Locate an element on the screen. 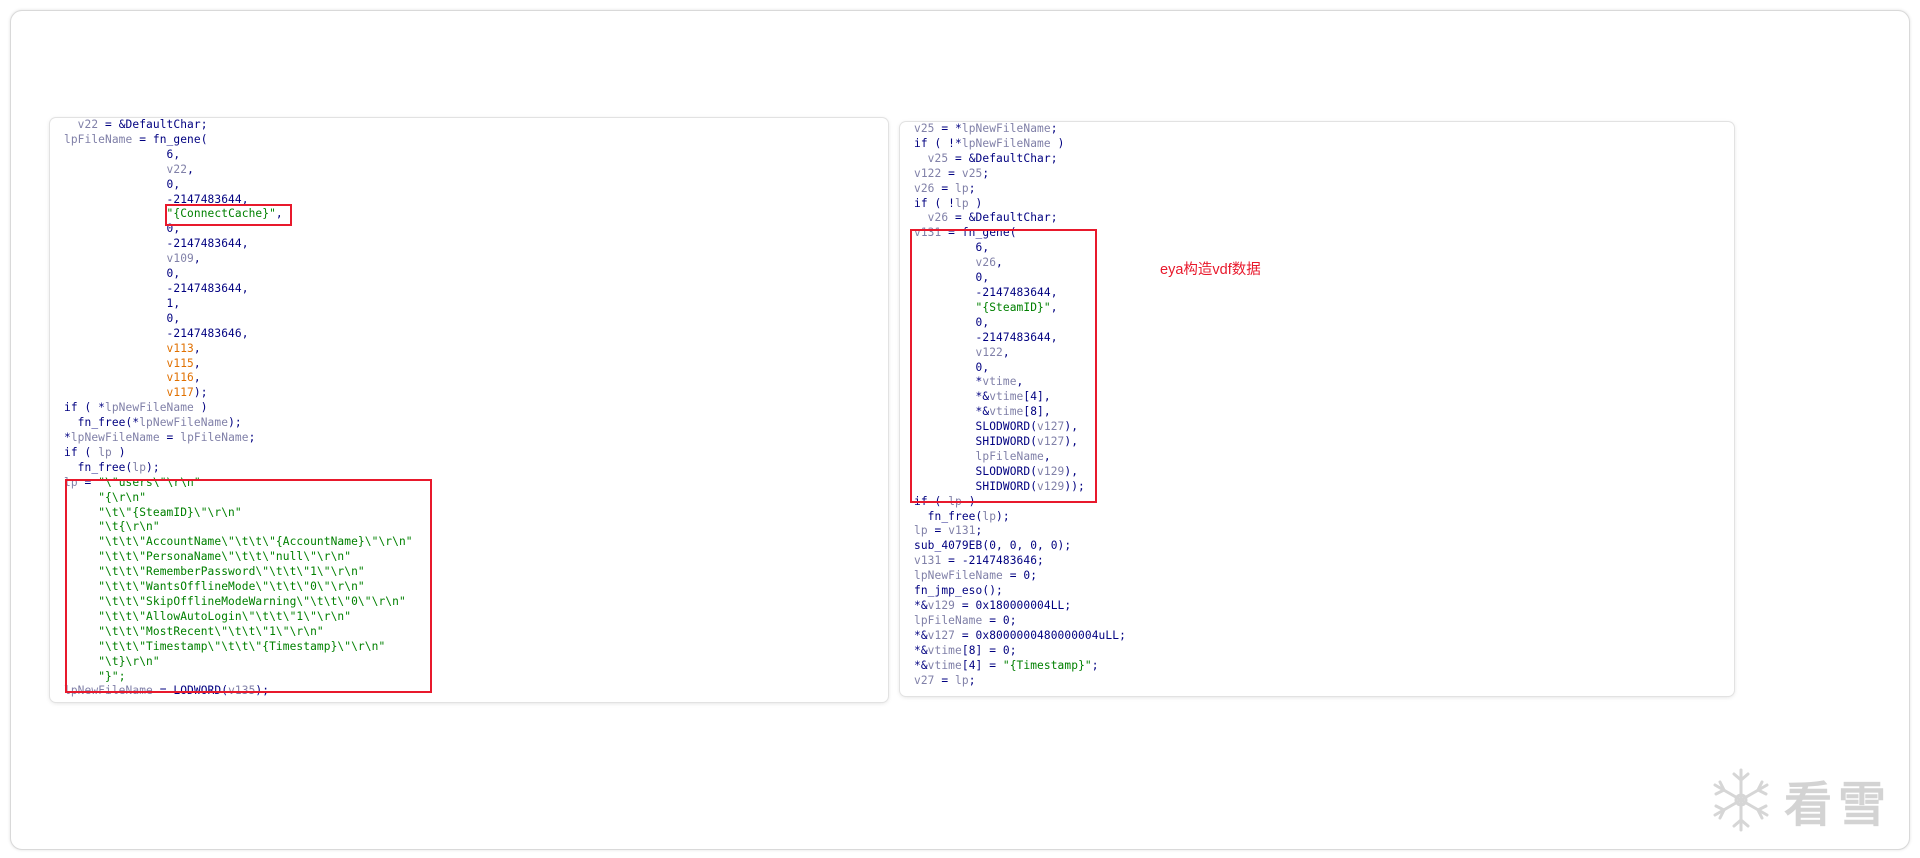 This screenshot has width=1920, height=858. code-line: v25 = *lpNewFileName; is located at coordinates (1020, 129).